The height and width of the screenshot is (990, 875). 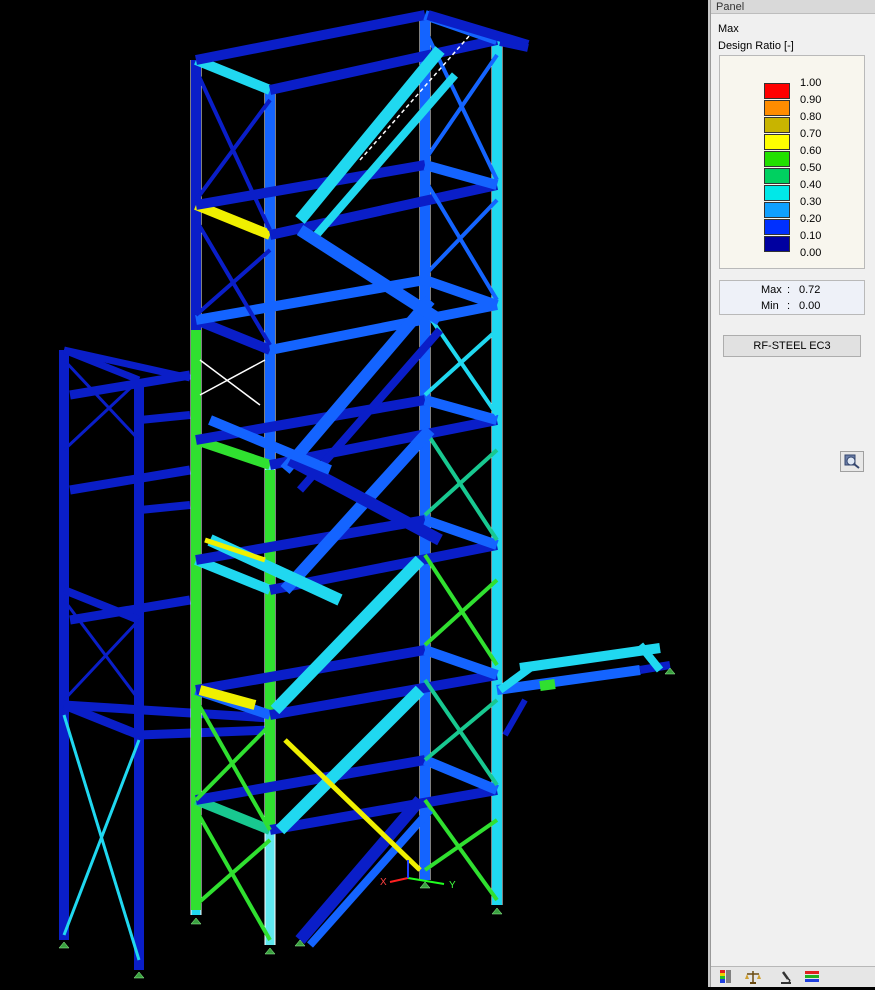 I want to click on cable, so click(x=232, y=377).